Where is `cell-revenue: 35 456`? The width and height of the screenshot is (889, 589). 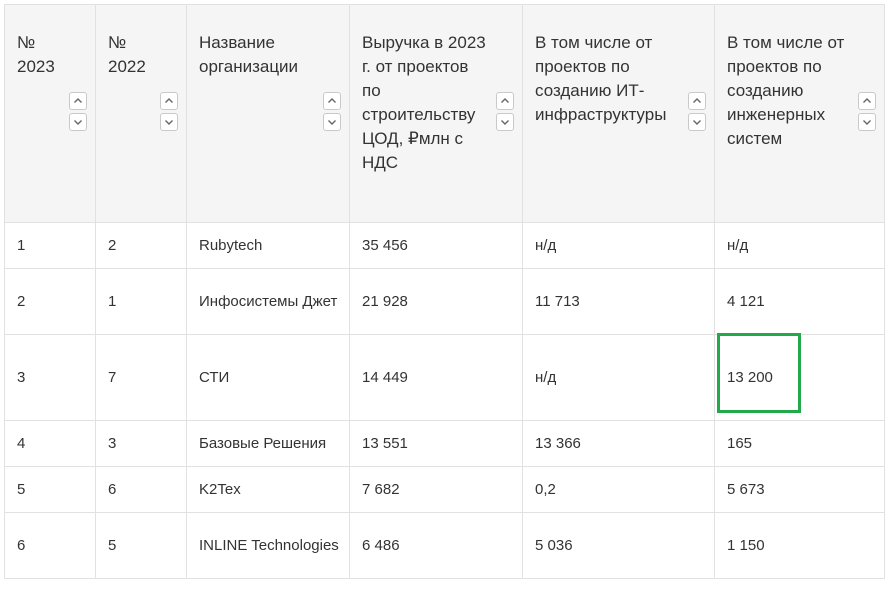
cell-revenue: 35 456 is located at coordinates (436, 245).